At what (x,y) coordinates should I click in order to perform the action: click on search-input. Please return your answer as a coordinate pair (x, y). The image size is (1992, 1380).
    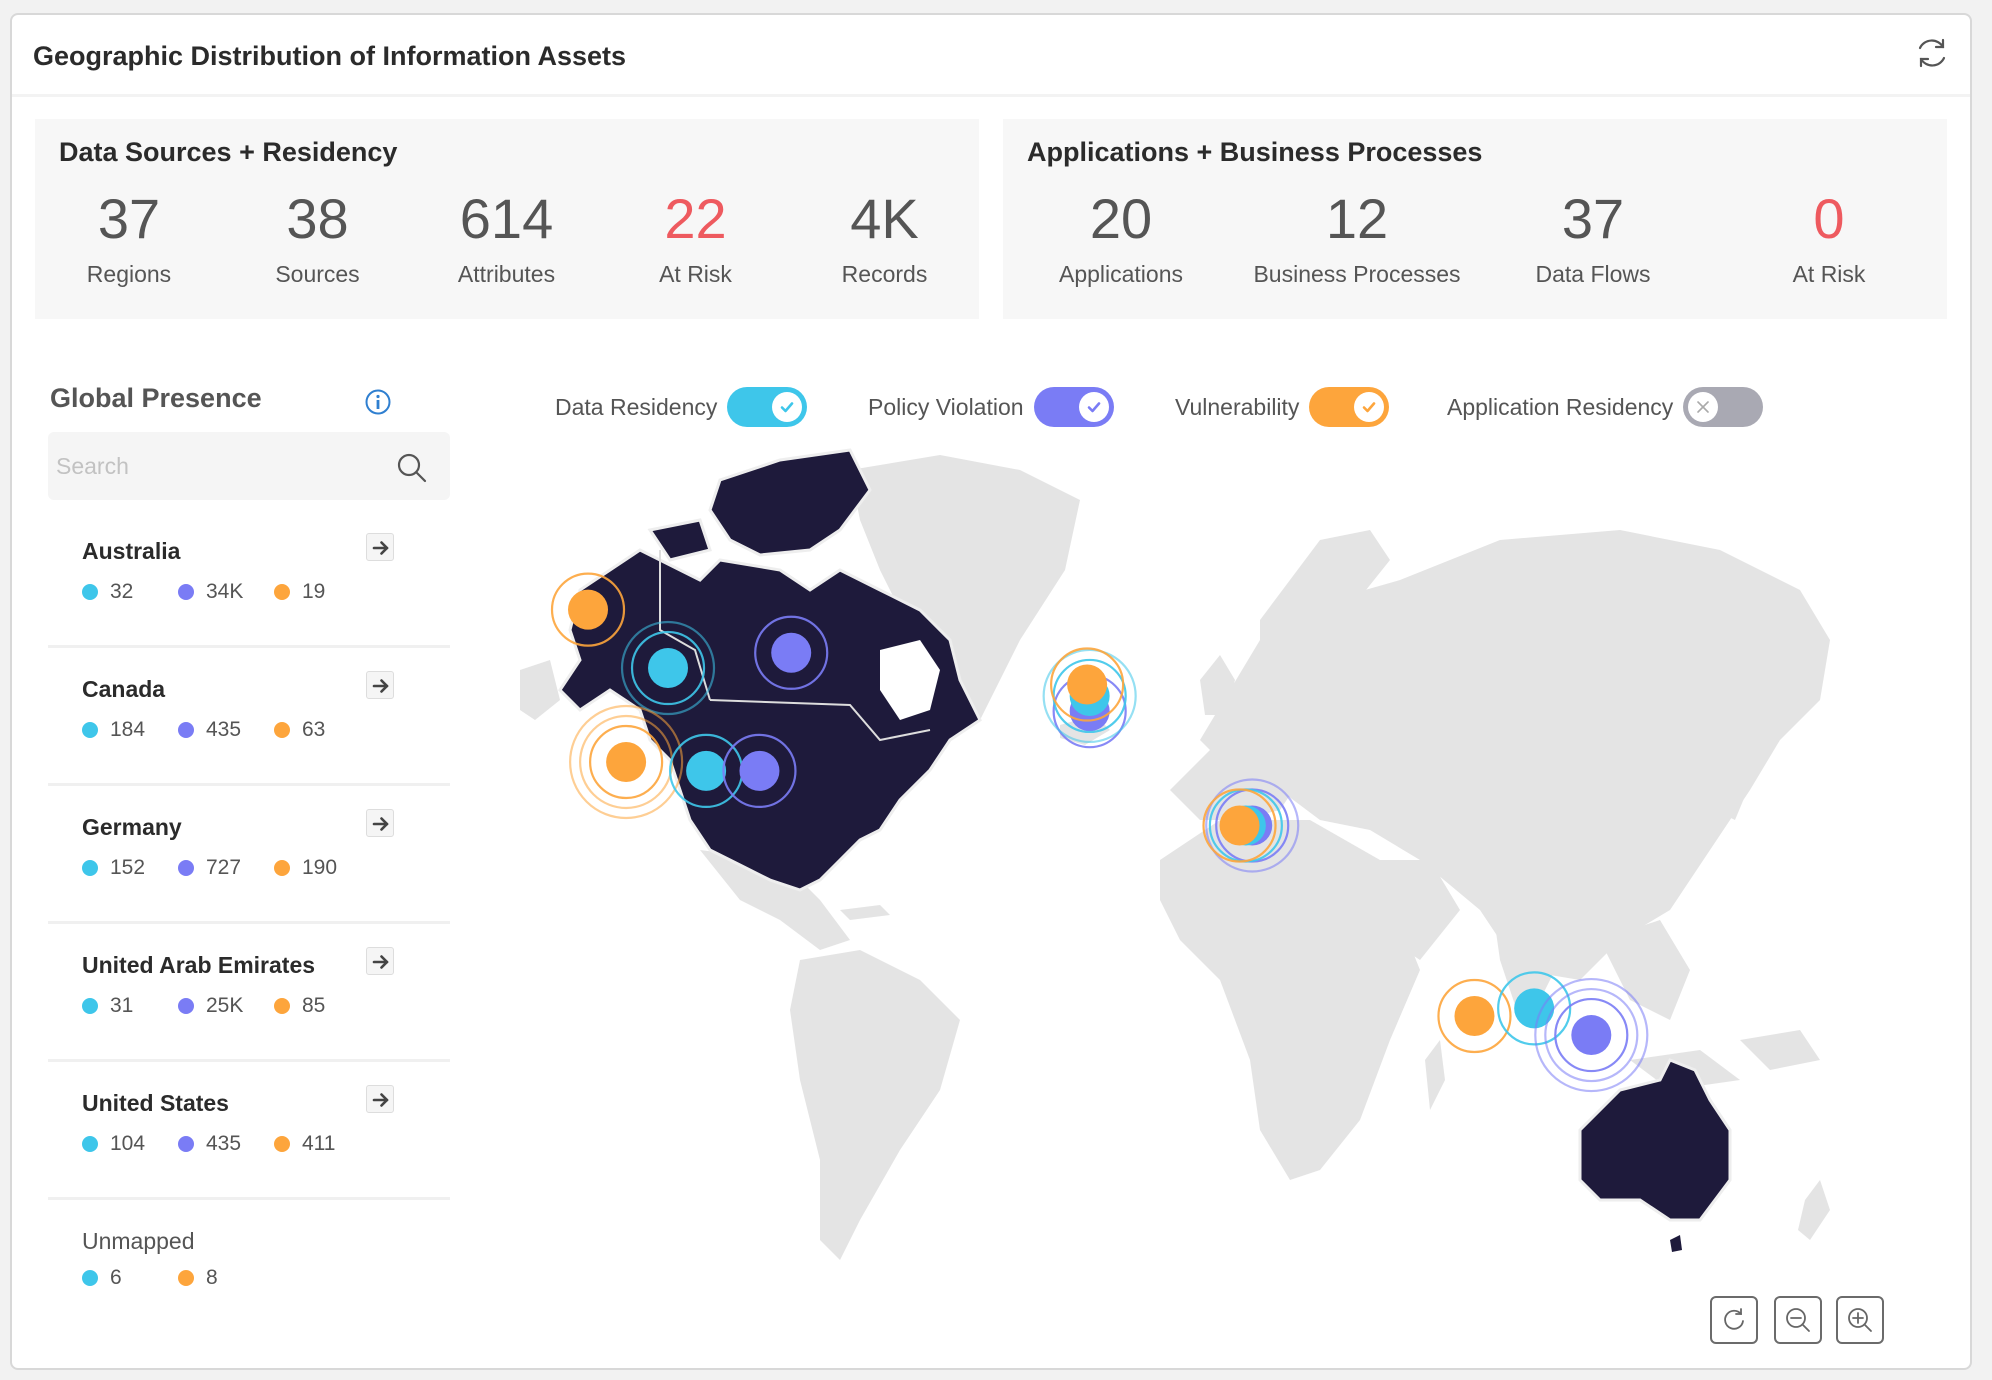
    Looking at the image, I should click on (216, 466).